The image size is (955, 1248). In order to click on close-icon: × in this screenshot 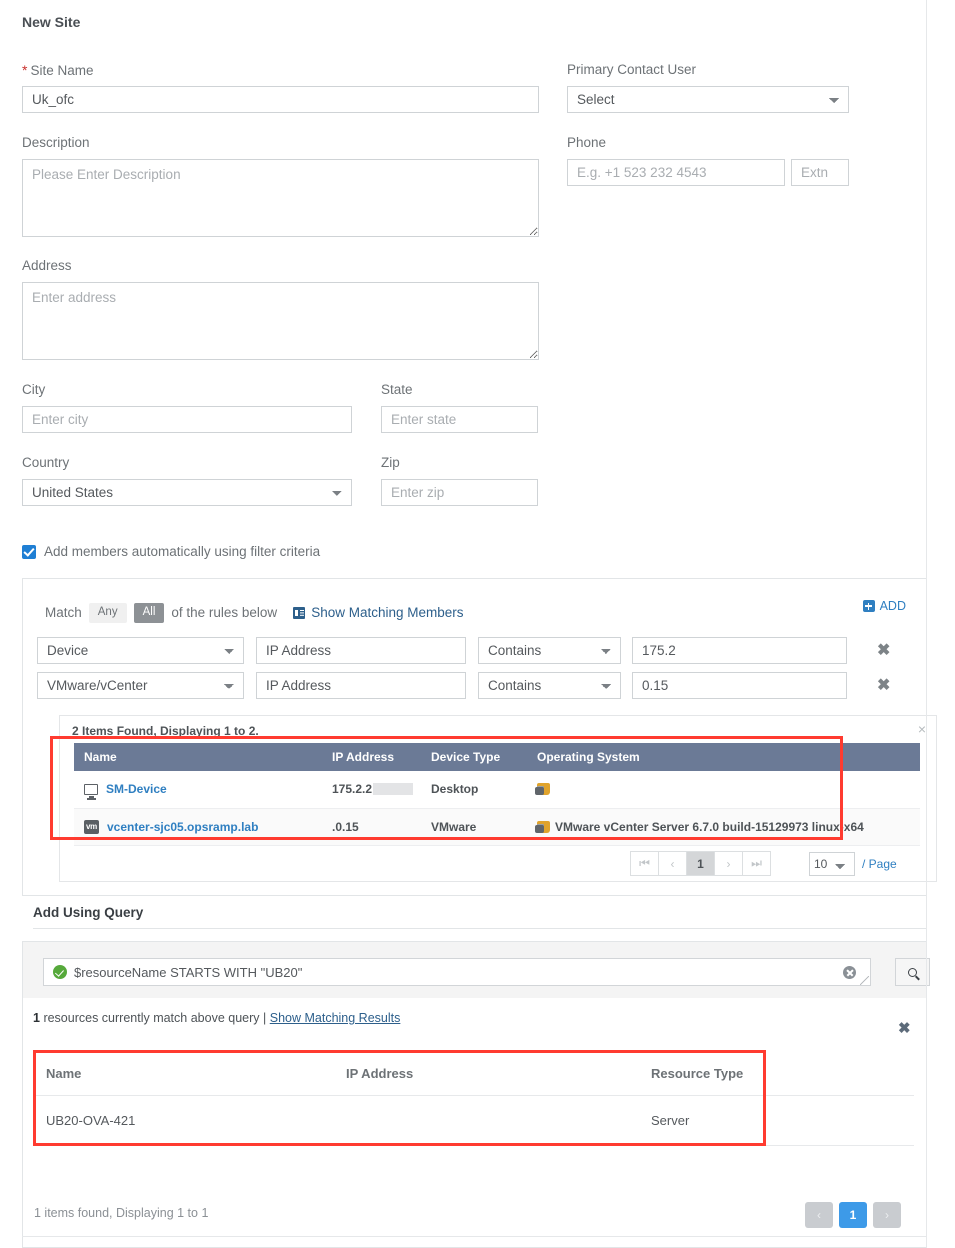, I will do `click(922, 729)`.